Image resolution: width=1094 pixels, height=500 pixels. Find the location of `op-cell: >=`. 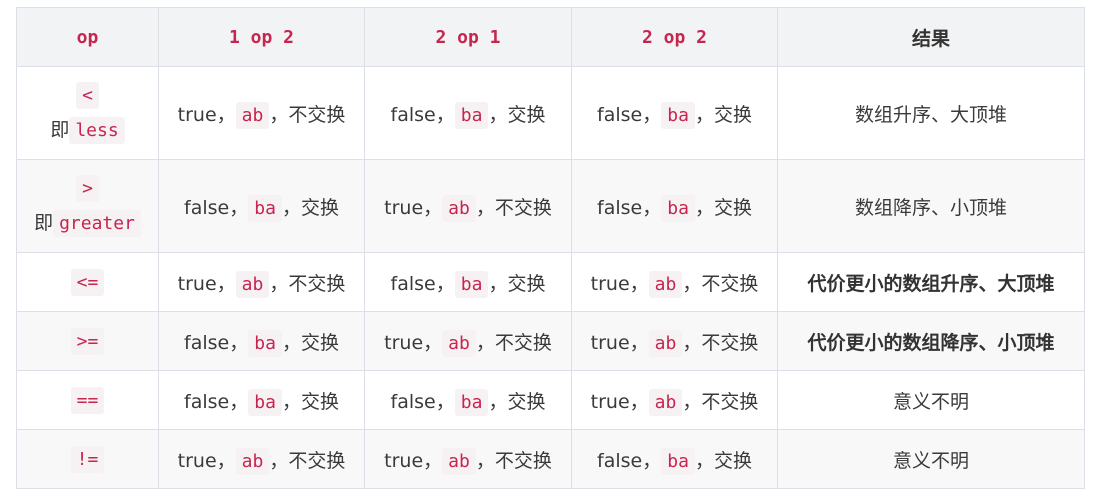

op-cell: >= is located at coordinates (87, 341).